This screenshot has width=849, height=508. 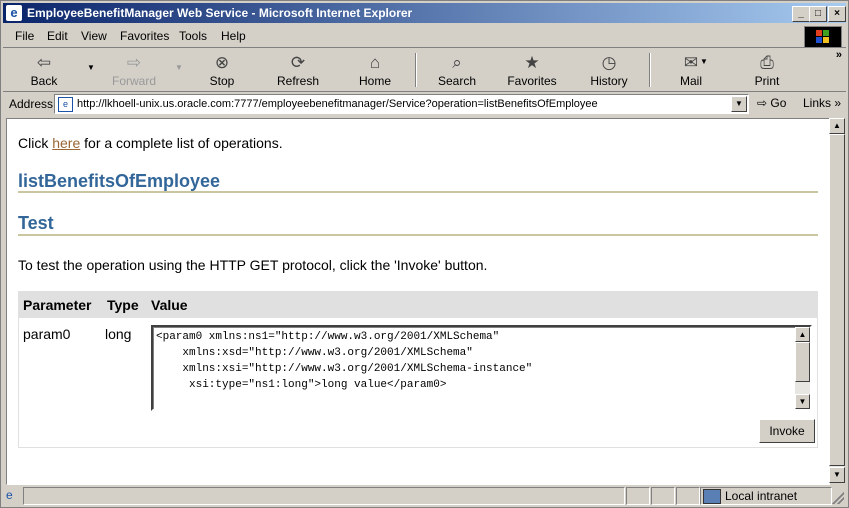 What do you see at coordinates (24, 36) in the screenshot?
I see `menu-file: File` at bounding box center [24, 36].